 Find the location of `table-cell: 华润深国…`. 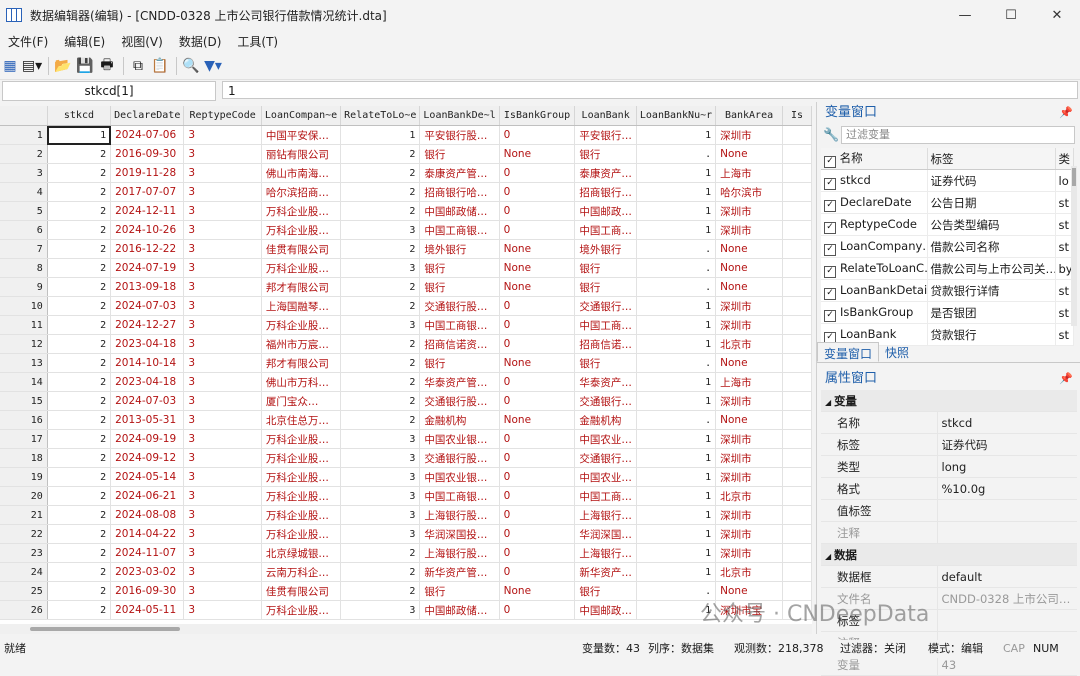

table-cell: 华润深国… is located at coordinates (605, 534).